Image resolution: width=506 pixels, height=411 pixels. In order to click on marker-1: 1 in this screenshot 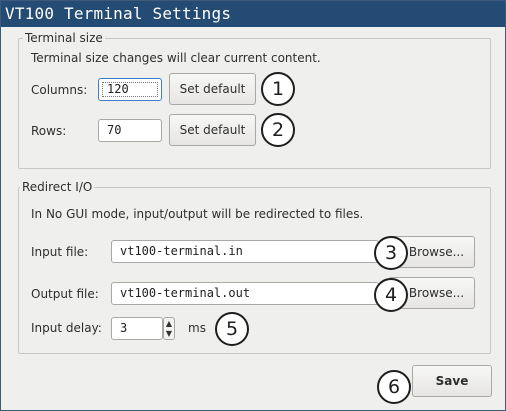, I will do `click(278, 89)`.